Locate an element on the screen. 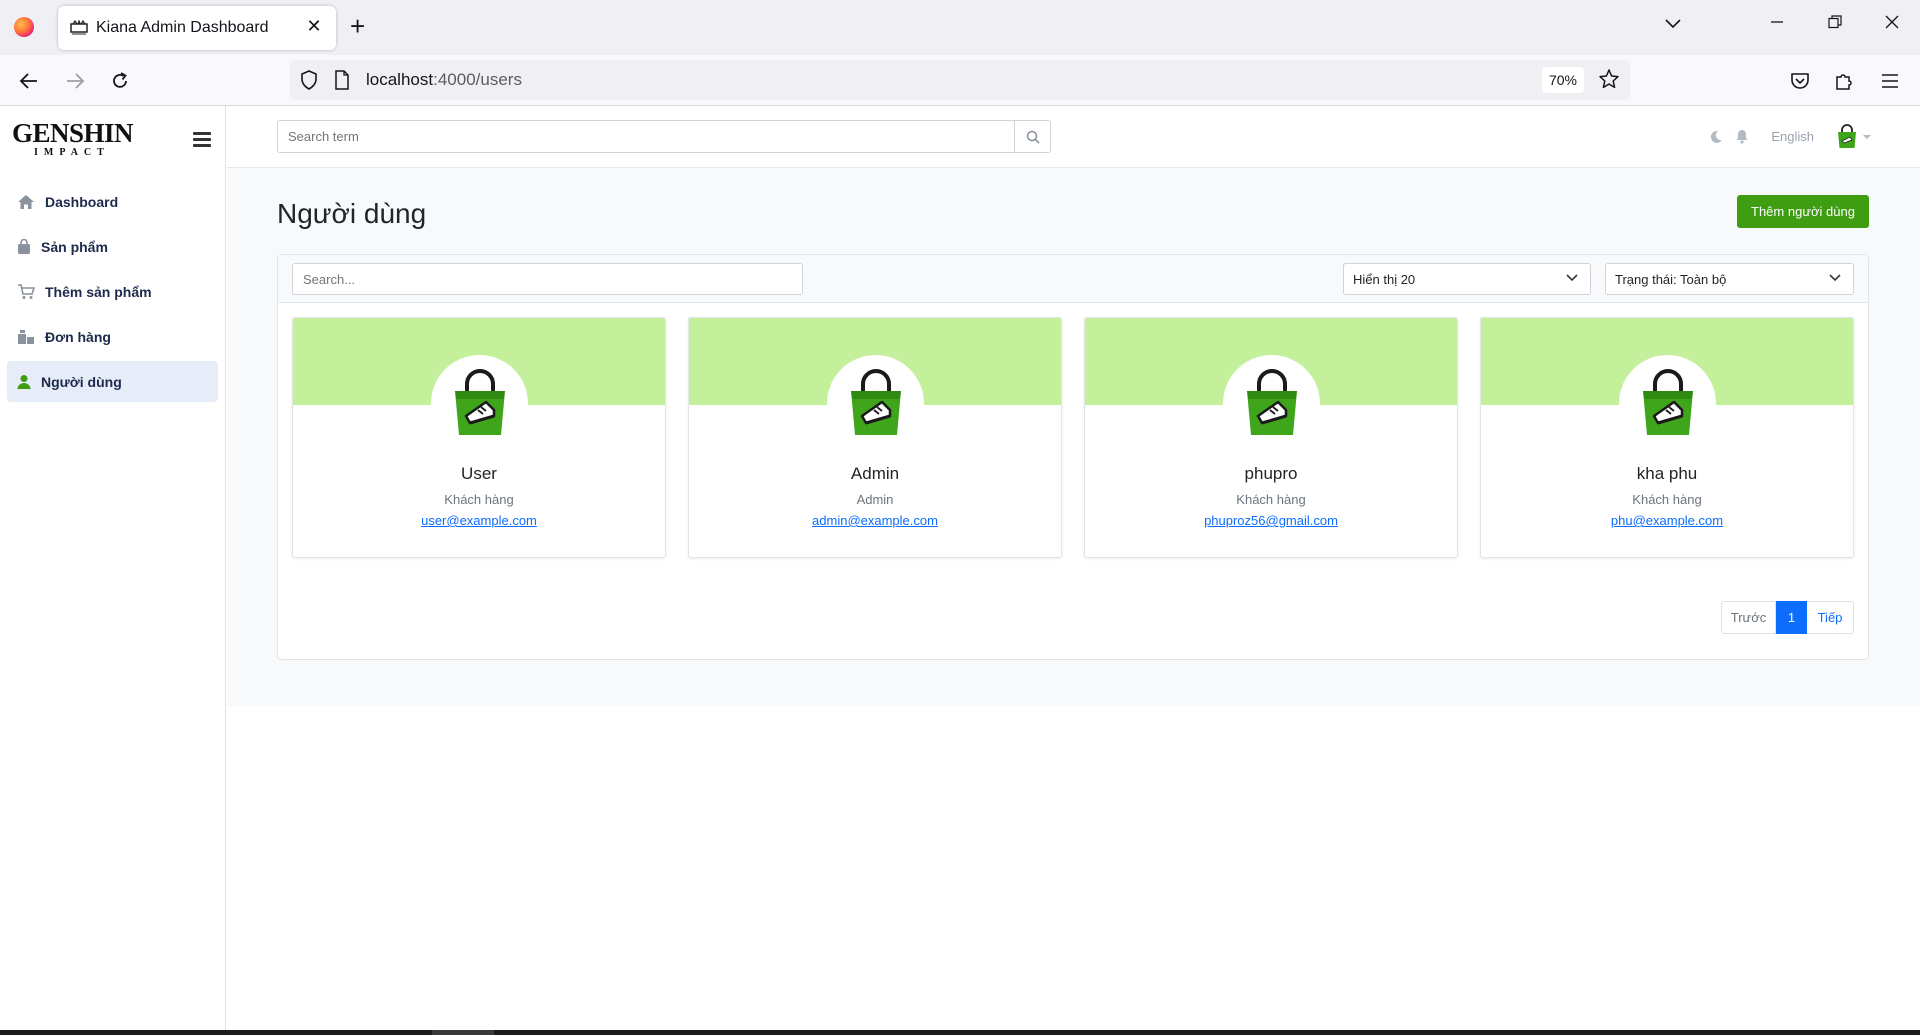  page-size-value: Hiển thị 20 is located at coordinates (1384, 279).